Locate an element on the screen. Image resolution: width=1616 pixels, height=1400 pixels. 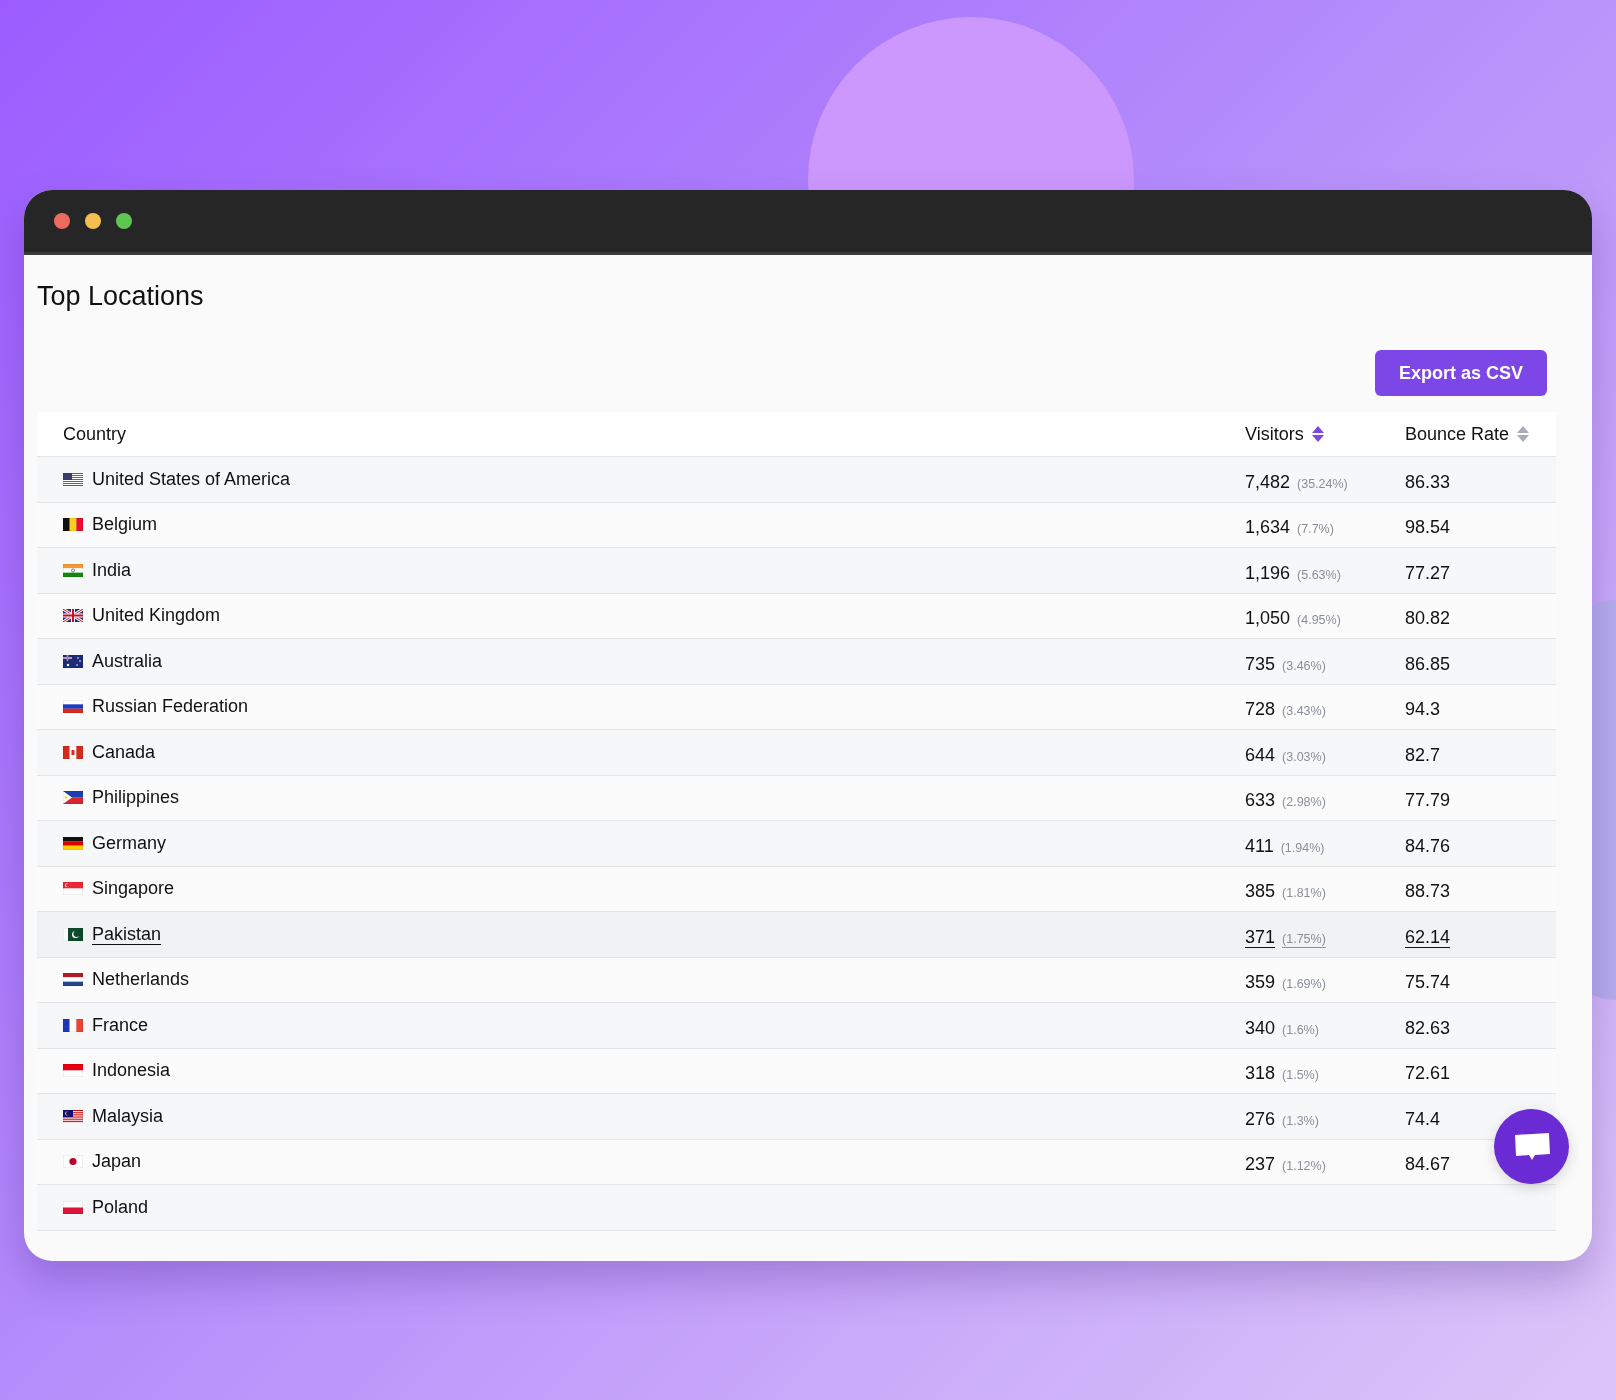
sort-icon is located at coordinates (1317, 434).